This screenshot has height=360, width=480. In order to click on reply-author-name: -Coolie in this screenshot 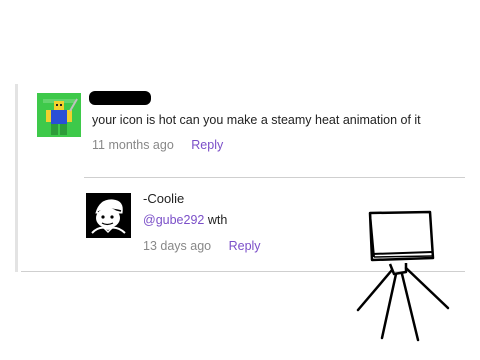, I will do `click(163, 198)`.